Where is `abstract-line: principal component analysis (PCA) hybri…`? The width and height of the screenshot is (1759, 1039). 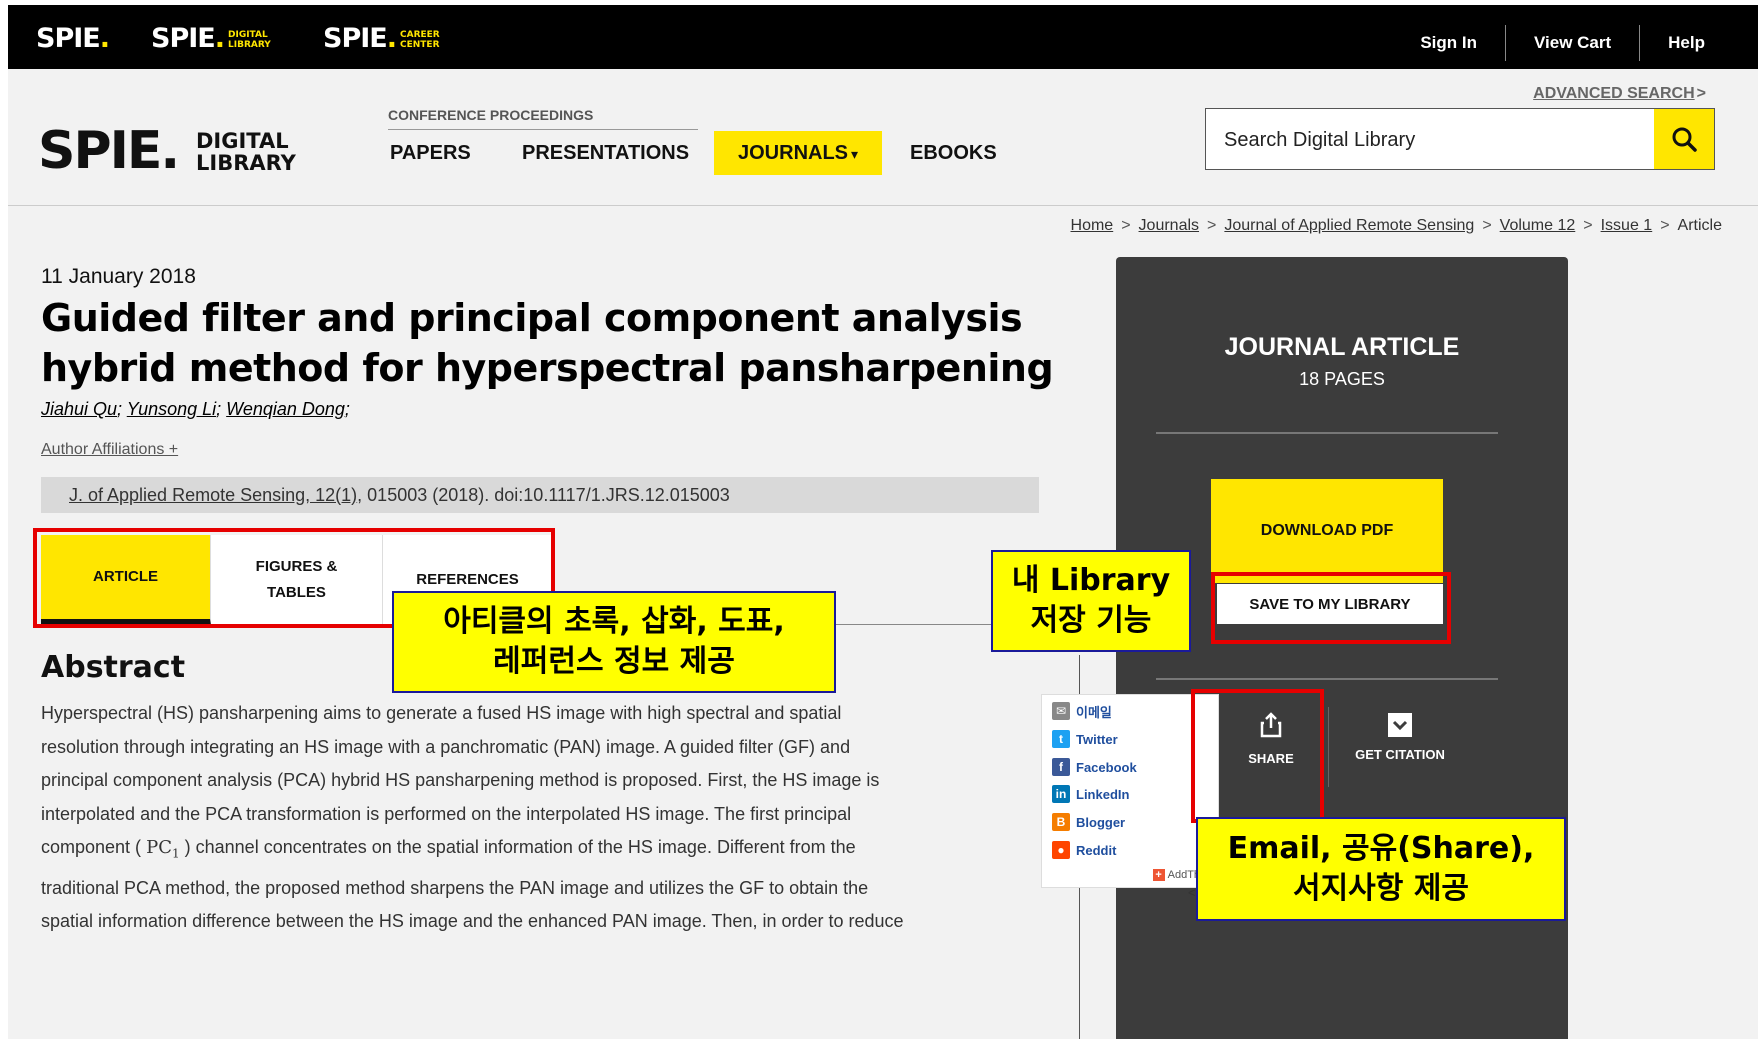
abstract-line: principal component analysis (PCA) hybri… is located at coordinates (460, 780).